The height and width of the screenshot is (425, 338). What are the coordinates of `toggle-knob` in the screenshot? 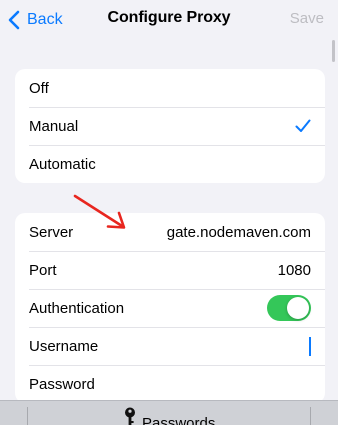 It's located at (298, 308).